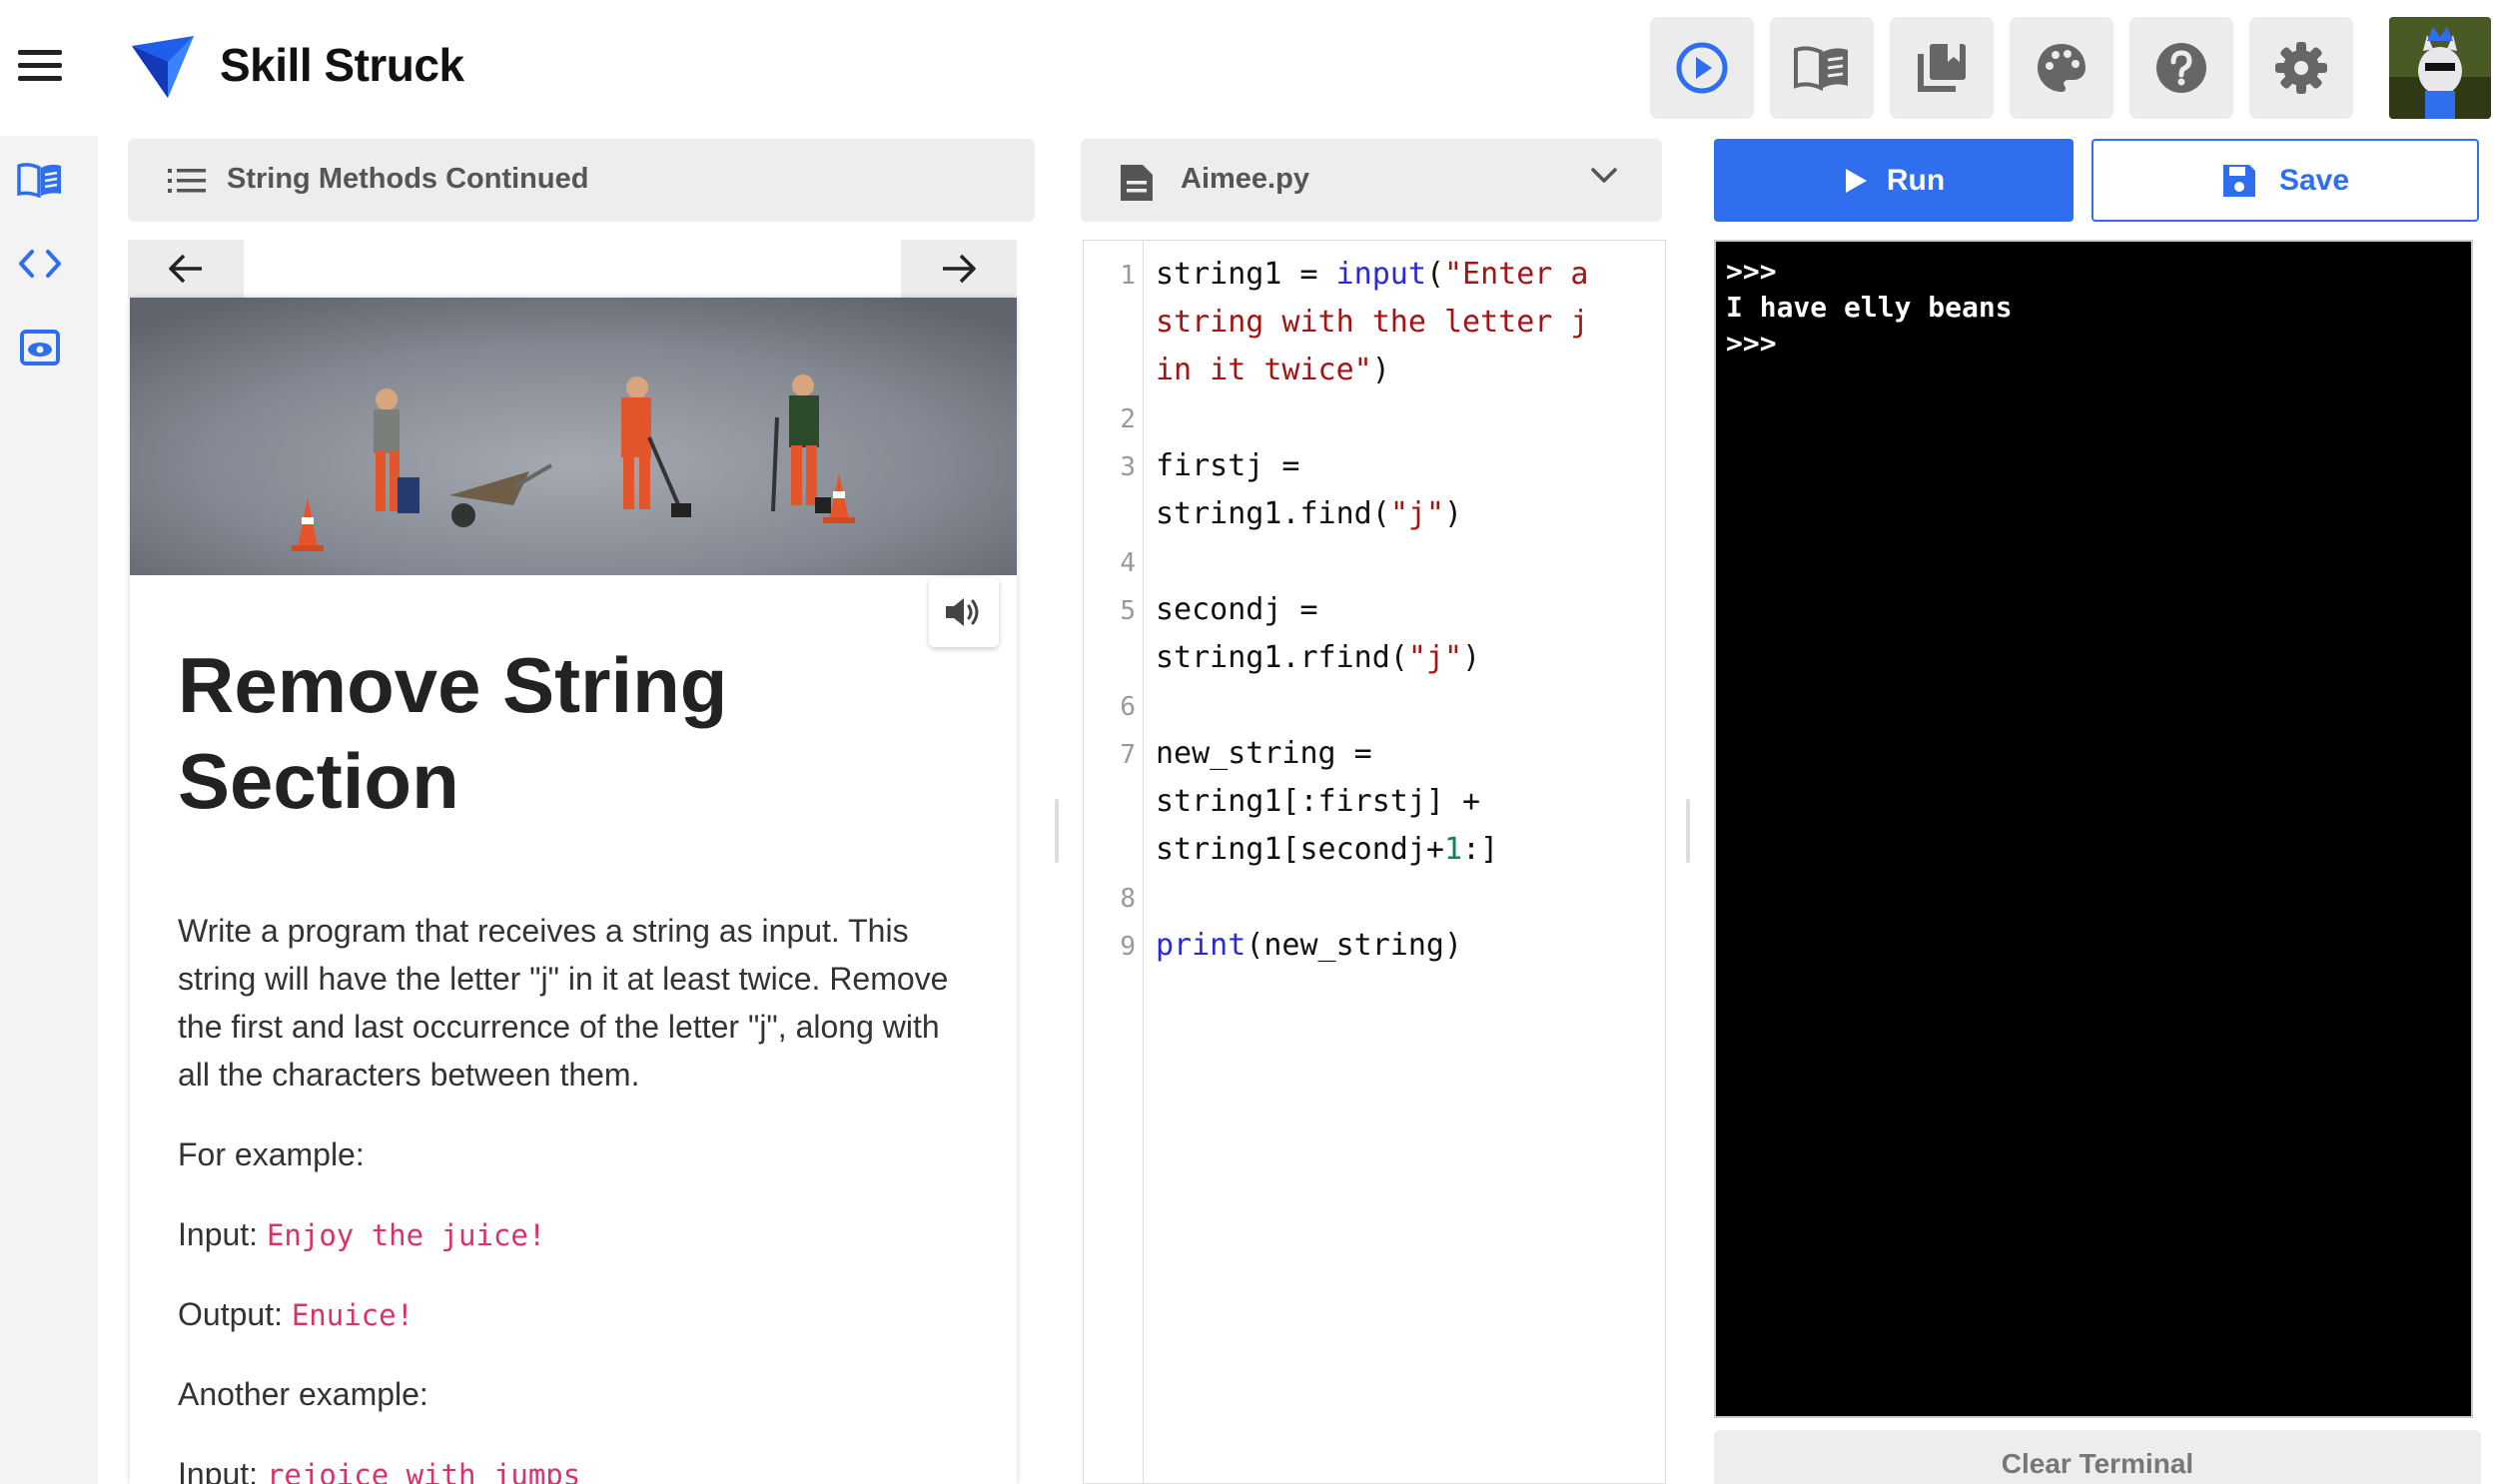 This screenshot has height=1484, width=2495. Describe the element at coordinates (1237, 610) in the screenshot. I see `code-line-5: secondj =` at that location.